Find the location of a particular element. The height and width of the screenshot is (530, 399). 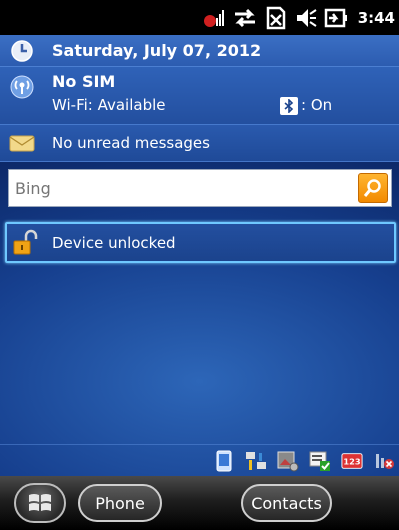

checkmark-card-icon is located at coordinates (320, 461).